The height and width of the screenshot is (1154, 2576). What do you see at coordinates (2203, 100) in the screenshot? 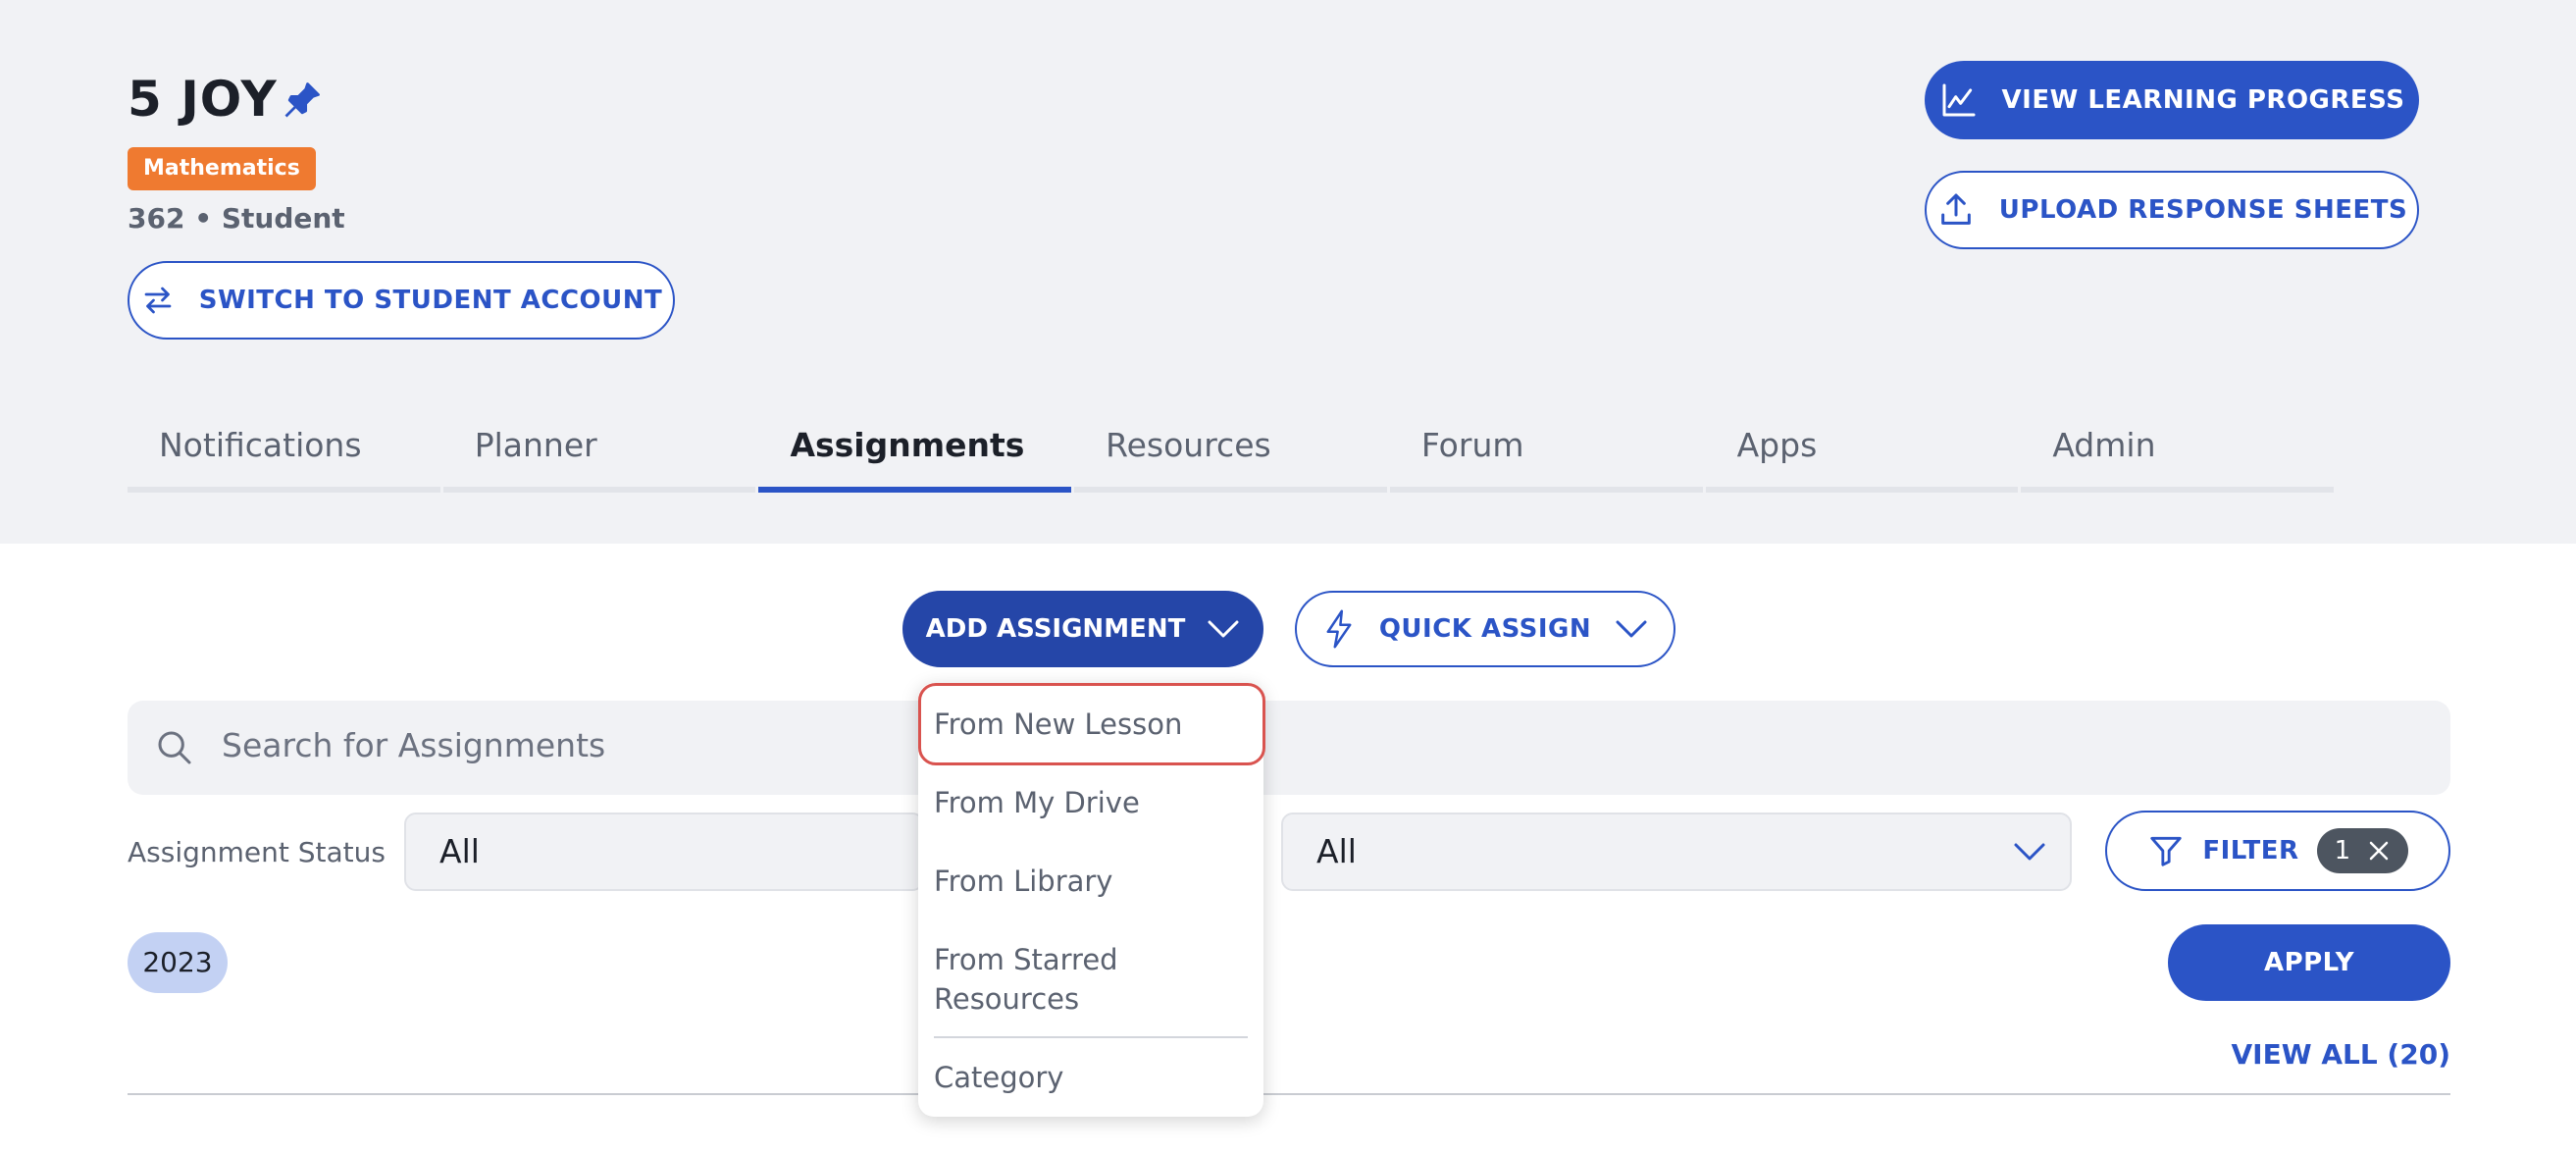
I see `view-progress-label: VIEW LEARNING PROGRESS` at bounding box center [2203, 100].